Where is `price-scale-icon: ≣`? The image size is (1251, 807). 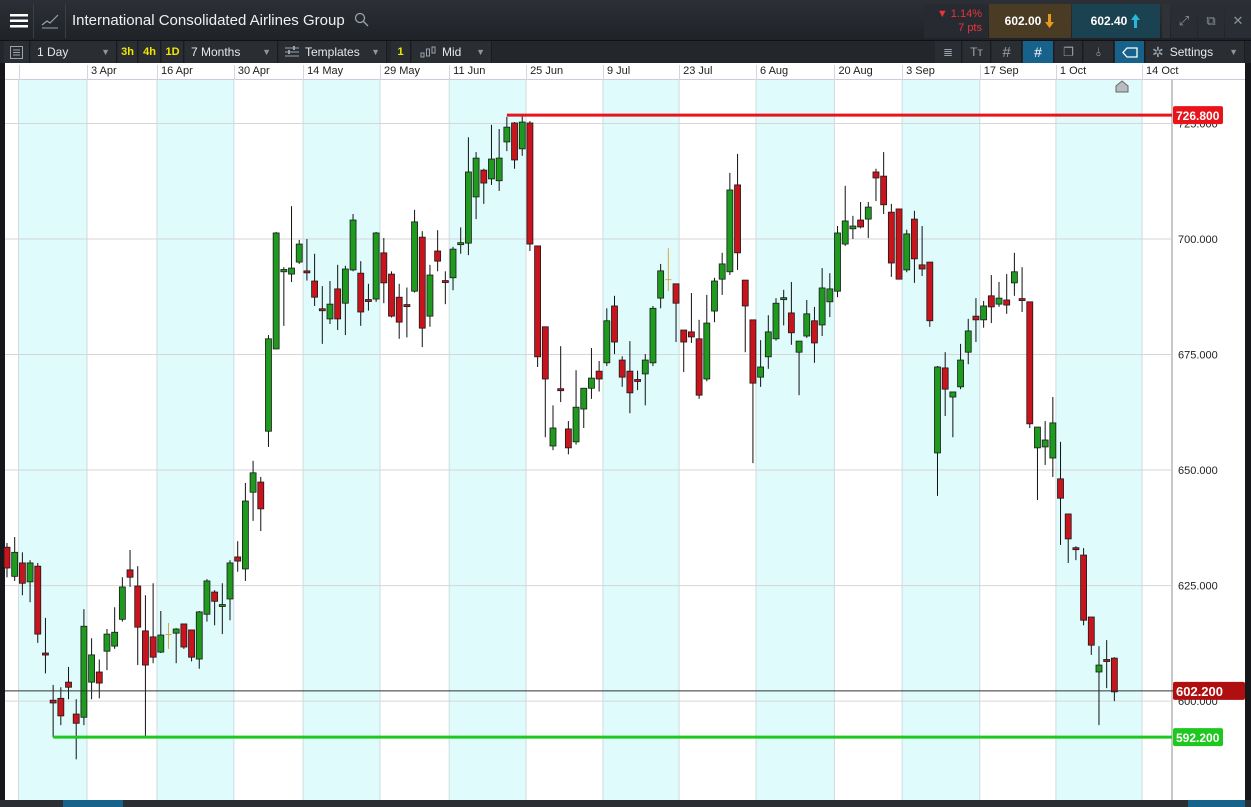 price-scale-icon: ≣ is located at coordinates (948, 52).